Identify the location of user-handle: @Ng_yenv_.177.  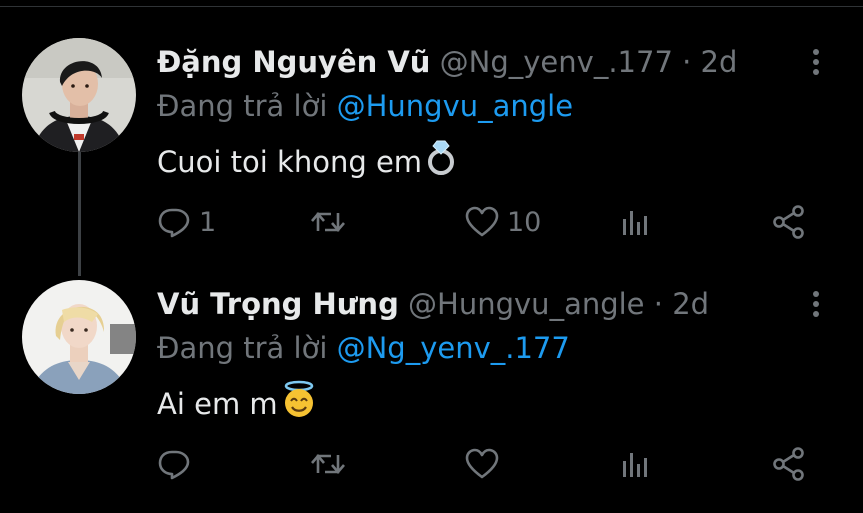
(556, 62).